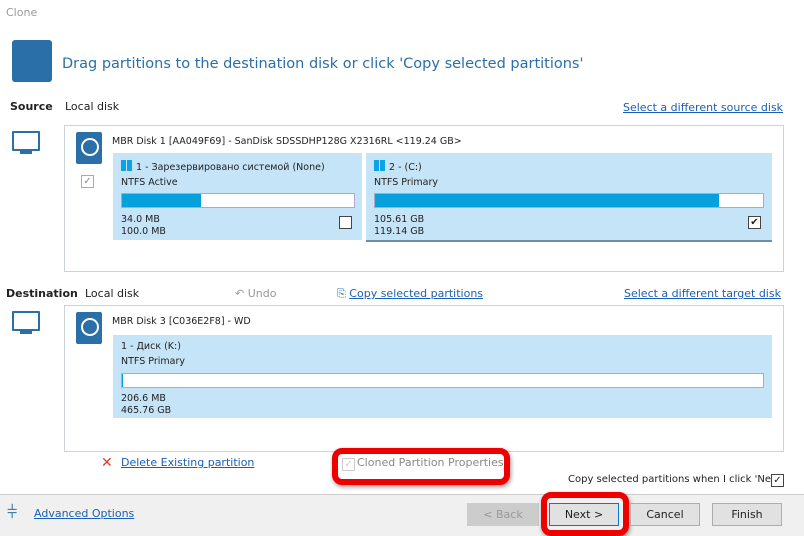 The width and height of the screenshot is (804, 536). Describe the element at coordinates (430, 462) in the screenshot. I see `cloned-properties-label: Cloned Partition Properties` at that location.